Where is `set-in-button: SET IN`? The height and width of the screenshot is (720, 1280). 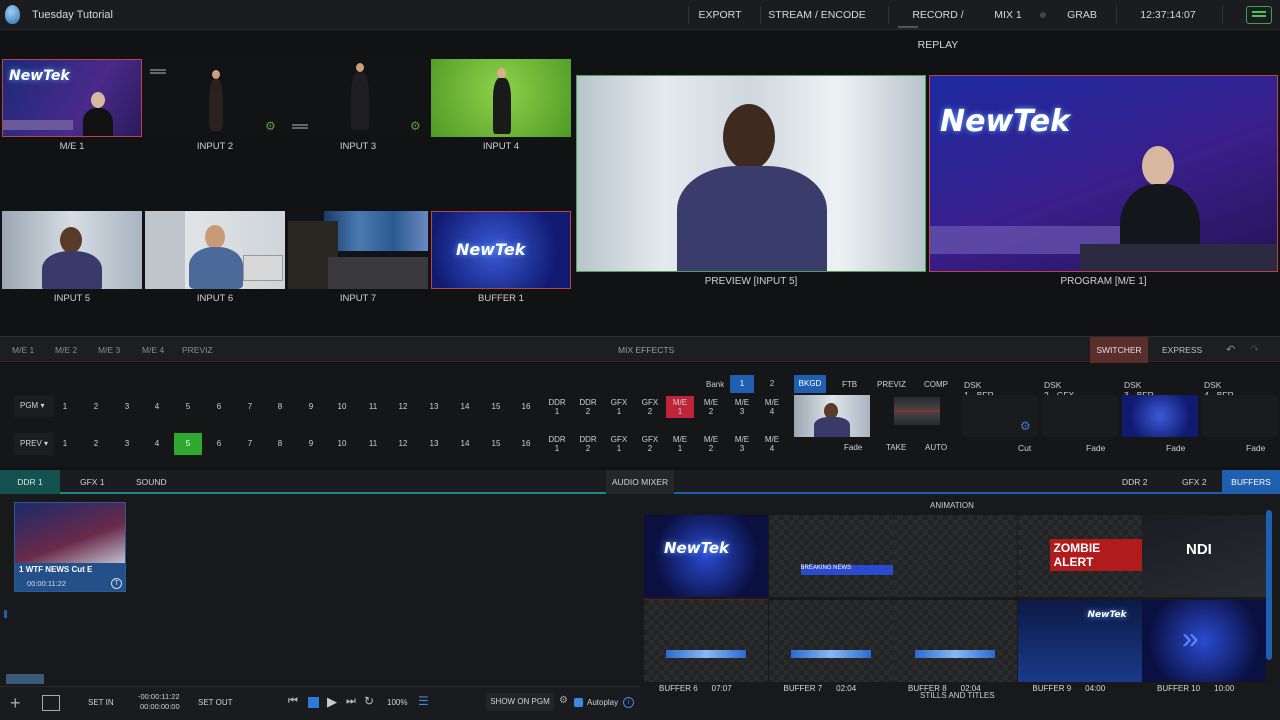
set-in-button: SET IN is located at coordinates (101, 702).